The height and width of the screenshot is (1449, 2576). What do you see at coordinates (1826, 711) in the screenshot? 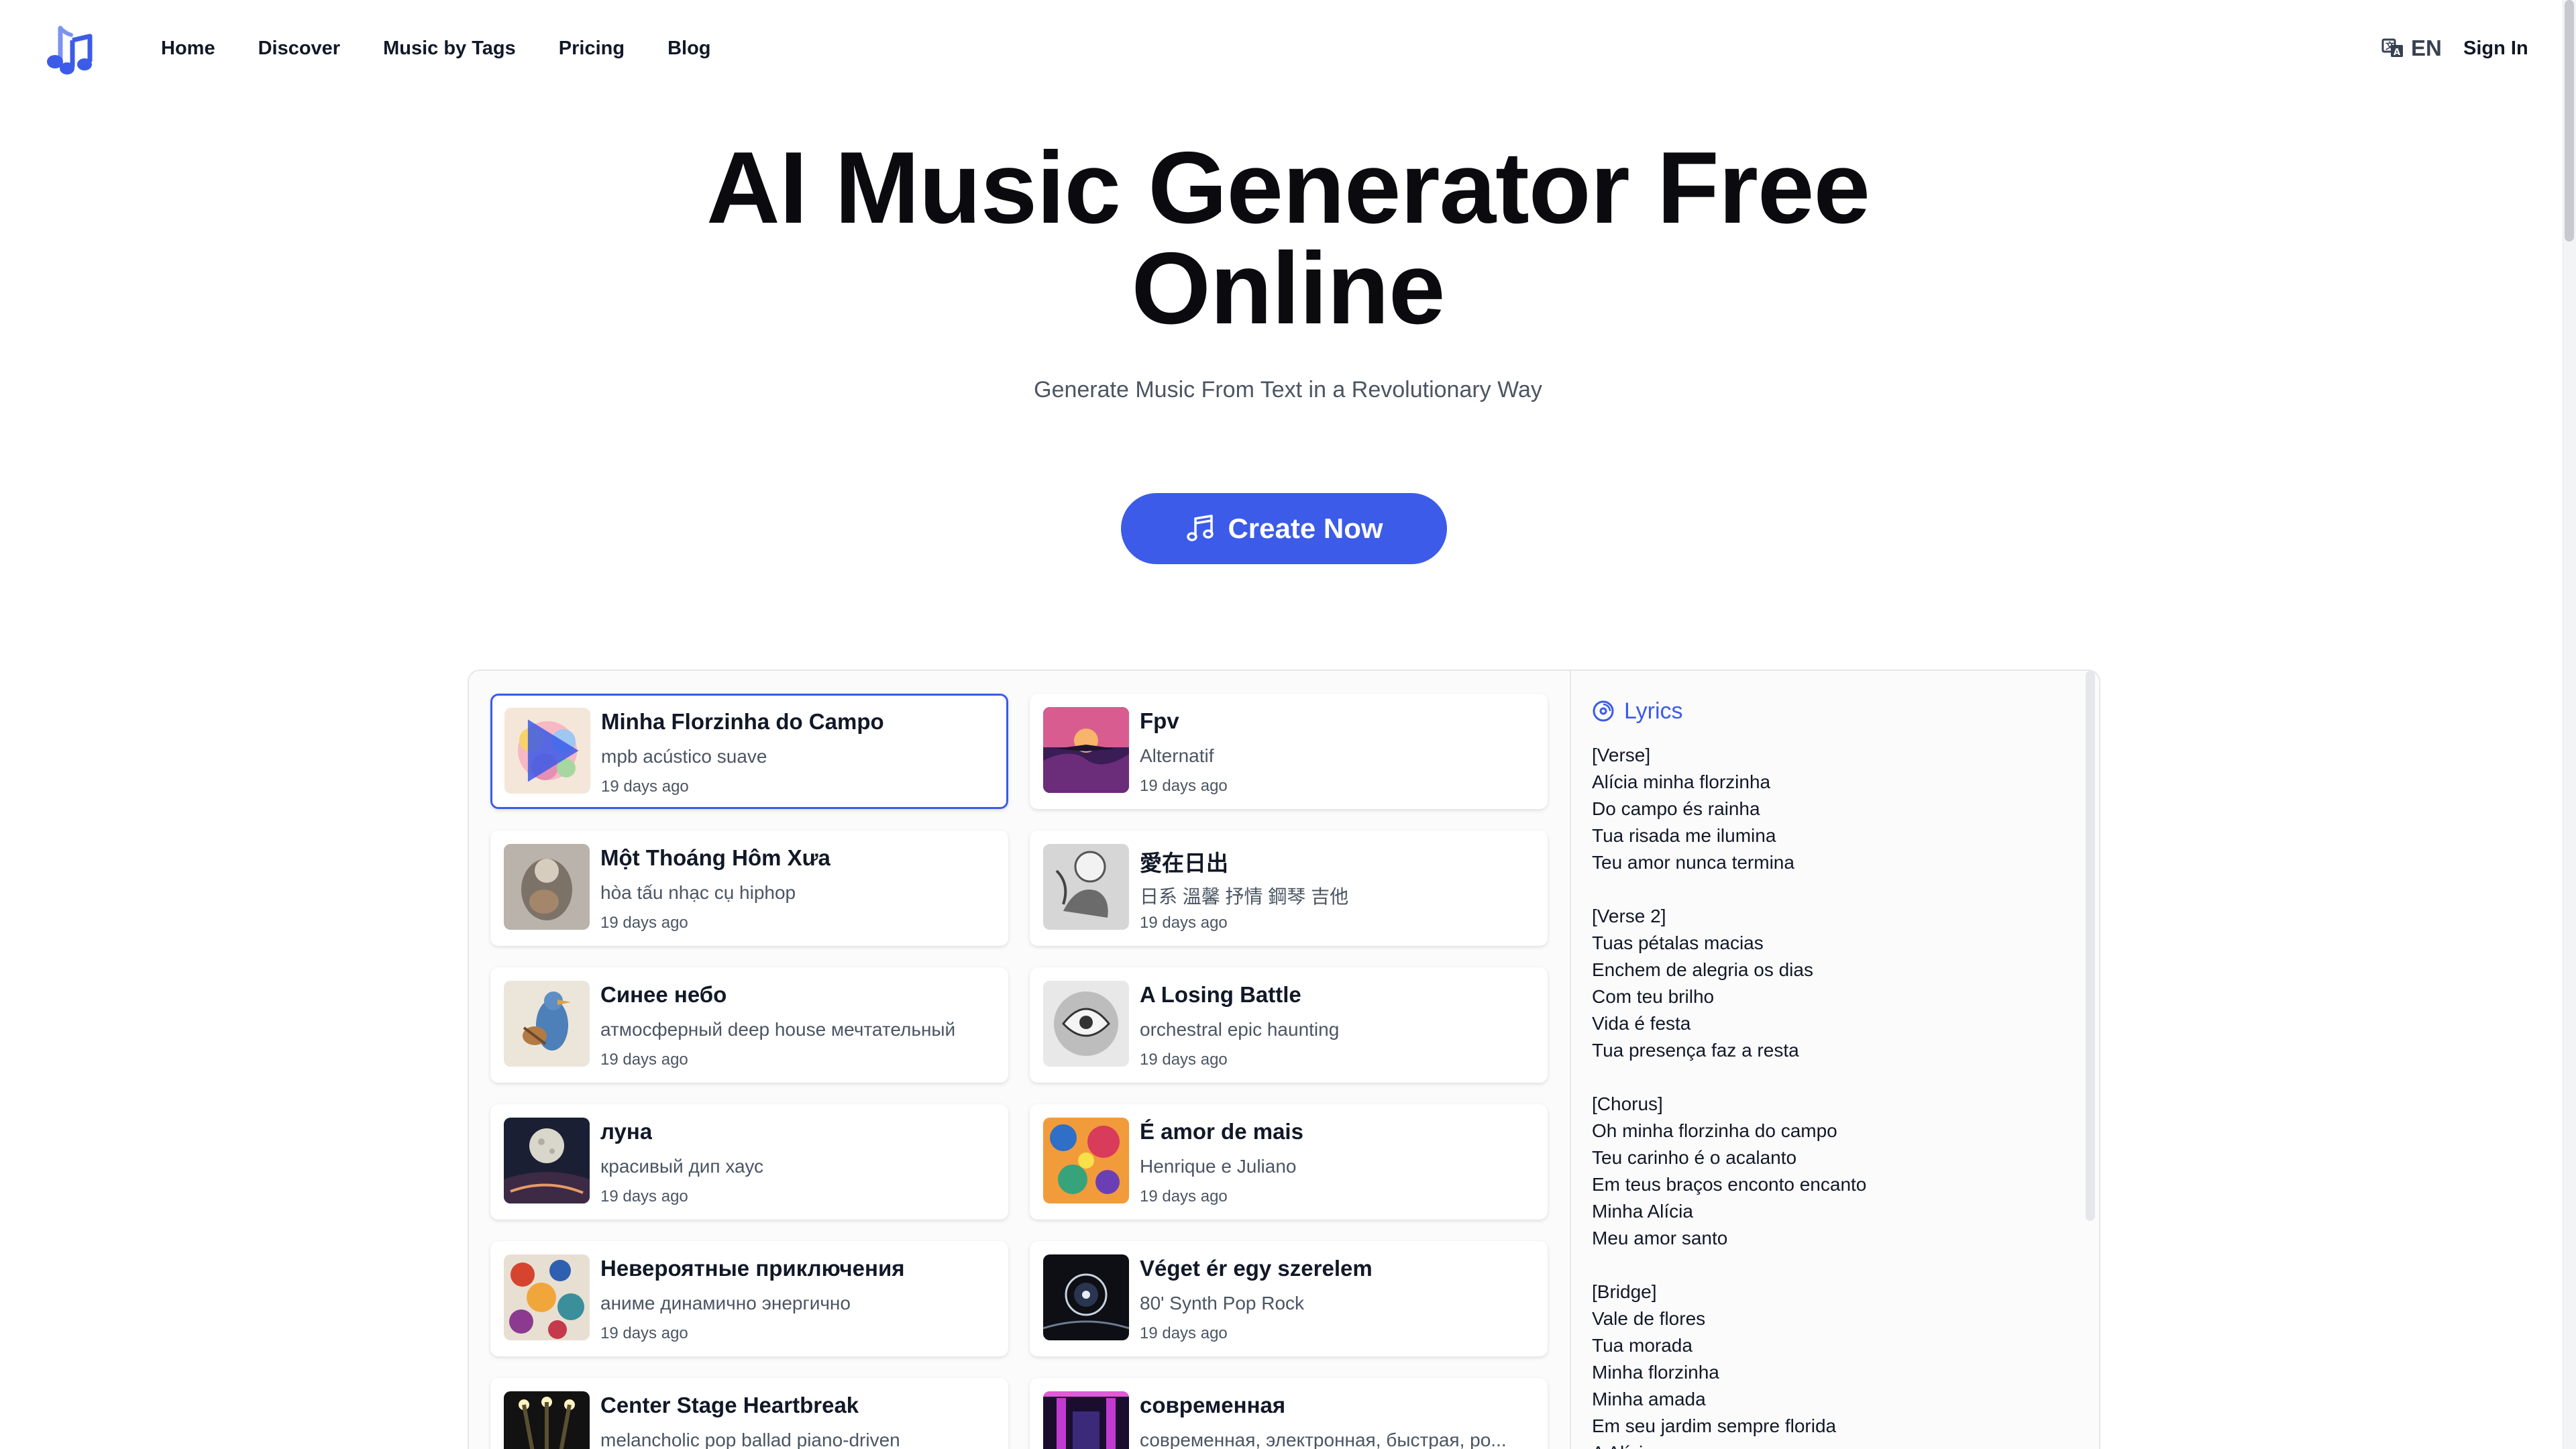
I see `lyrics-header: Lyrics` at bounding box center [1826, 711].